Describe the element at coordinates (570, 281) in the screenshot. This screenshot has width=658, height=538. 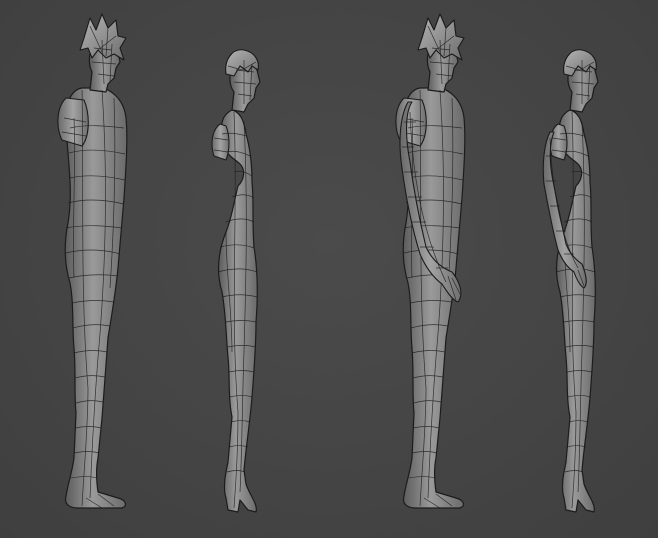
I see `female-full-mesh-figure` at that location.